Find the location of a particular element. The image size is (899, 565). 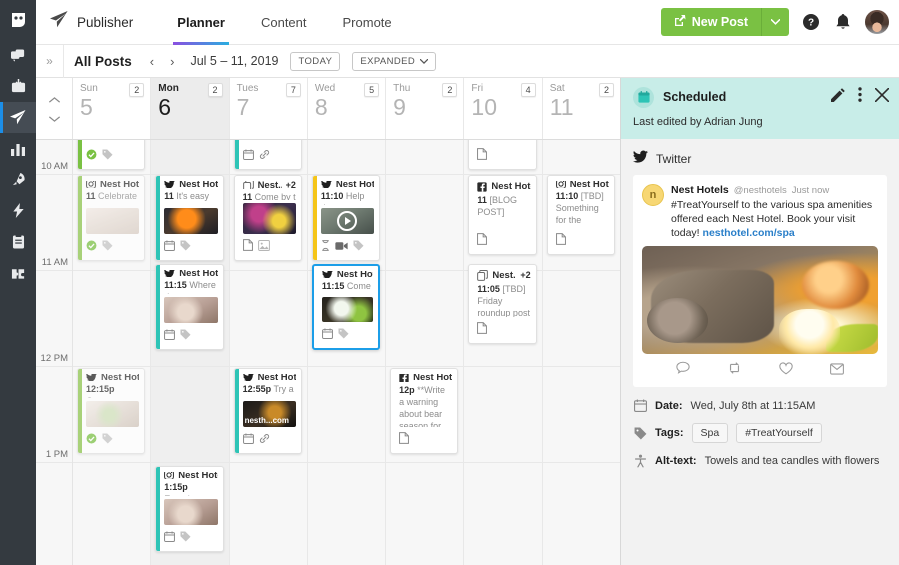

help-circle-icon: ? is located at coordinates (811, 22).